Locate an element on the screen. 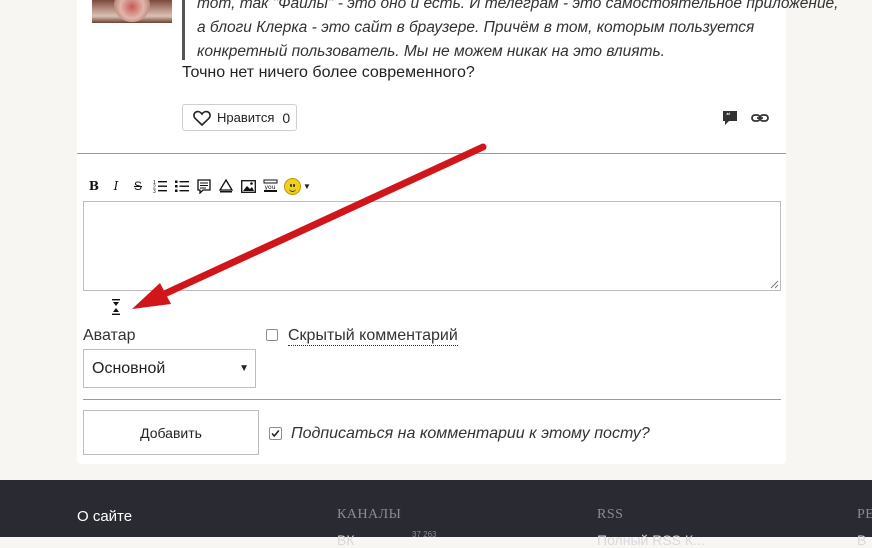 The height and width of the screenshot is (548, 872). emoji-icon is located at coordinates (292, 186).